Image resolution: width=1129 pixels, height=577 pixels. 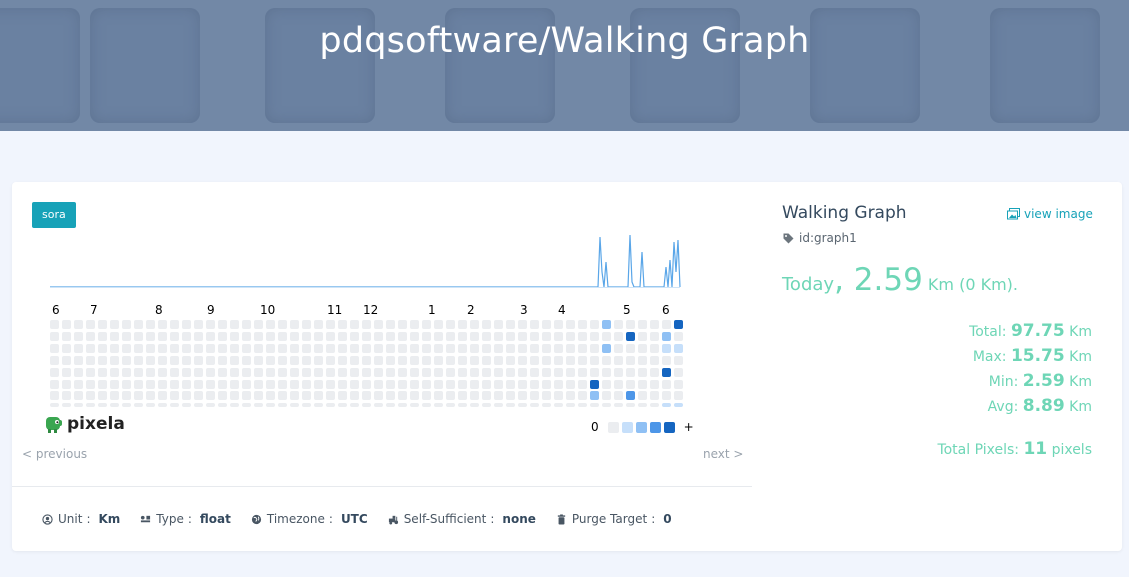 What do you see at coordinates (54, 215) in the screenshot?
I see `user-badge: sora` at bounding box center [54, 215].